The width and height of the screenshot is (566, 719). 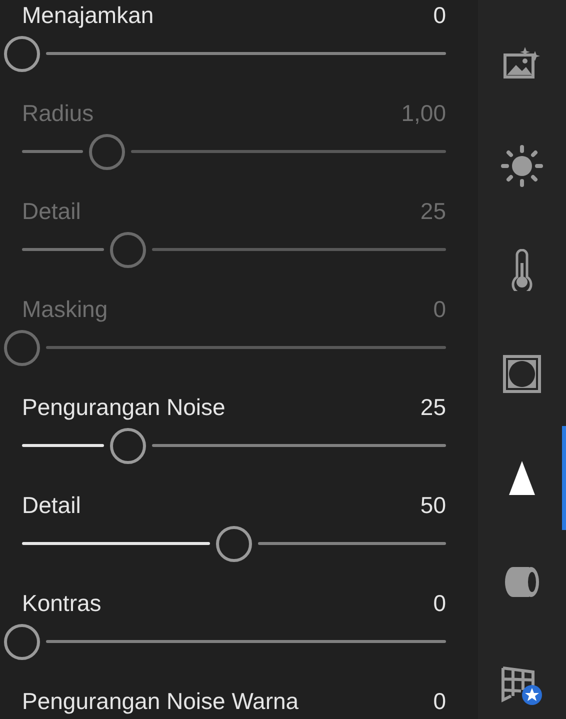 What do you see at coordinates (58, 113) in the screenshot?
I see `slider-label: Radius` at bounding box center [58, 113].